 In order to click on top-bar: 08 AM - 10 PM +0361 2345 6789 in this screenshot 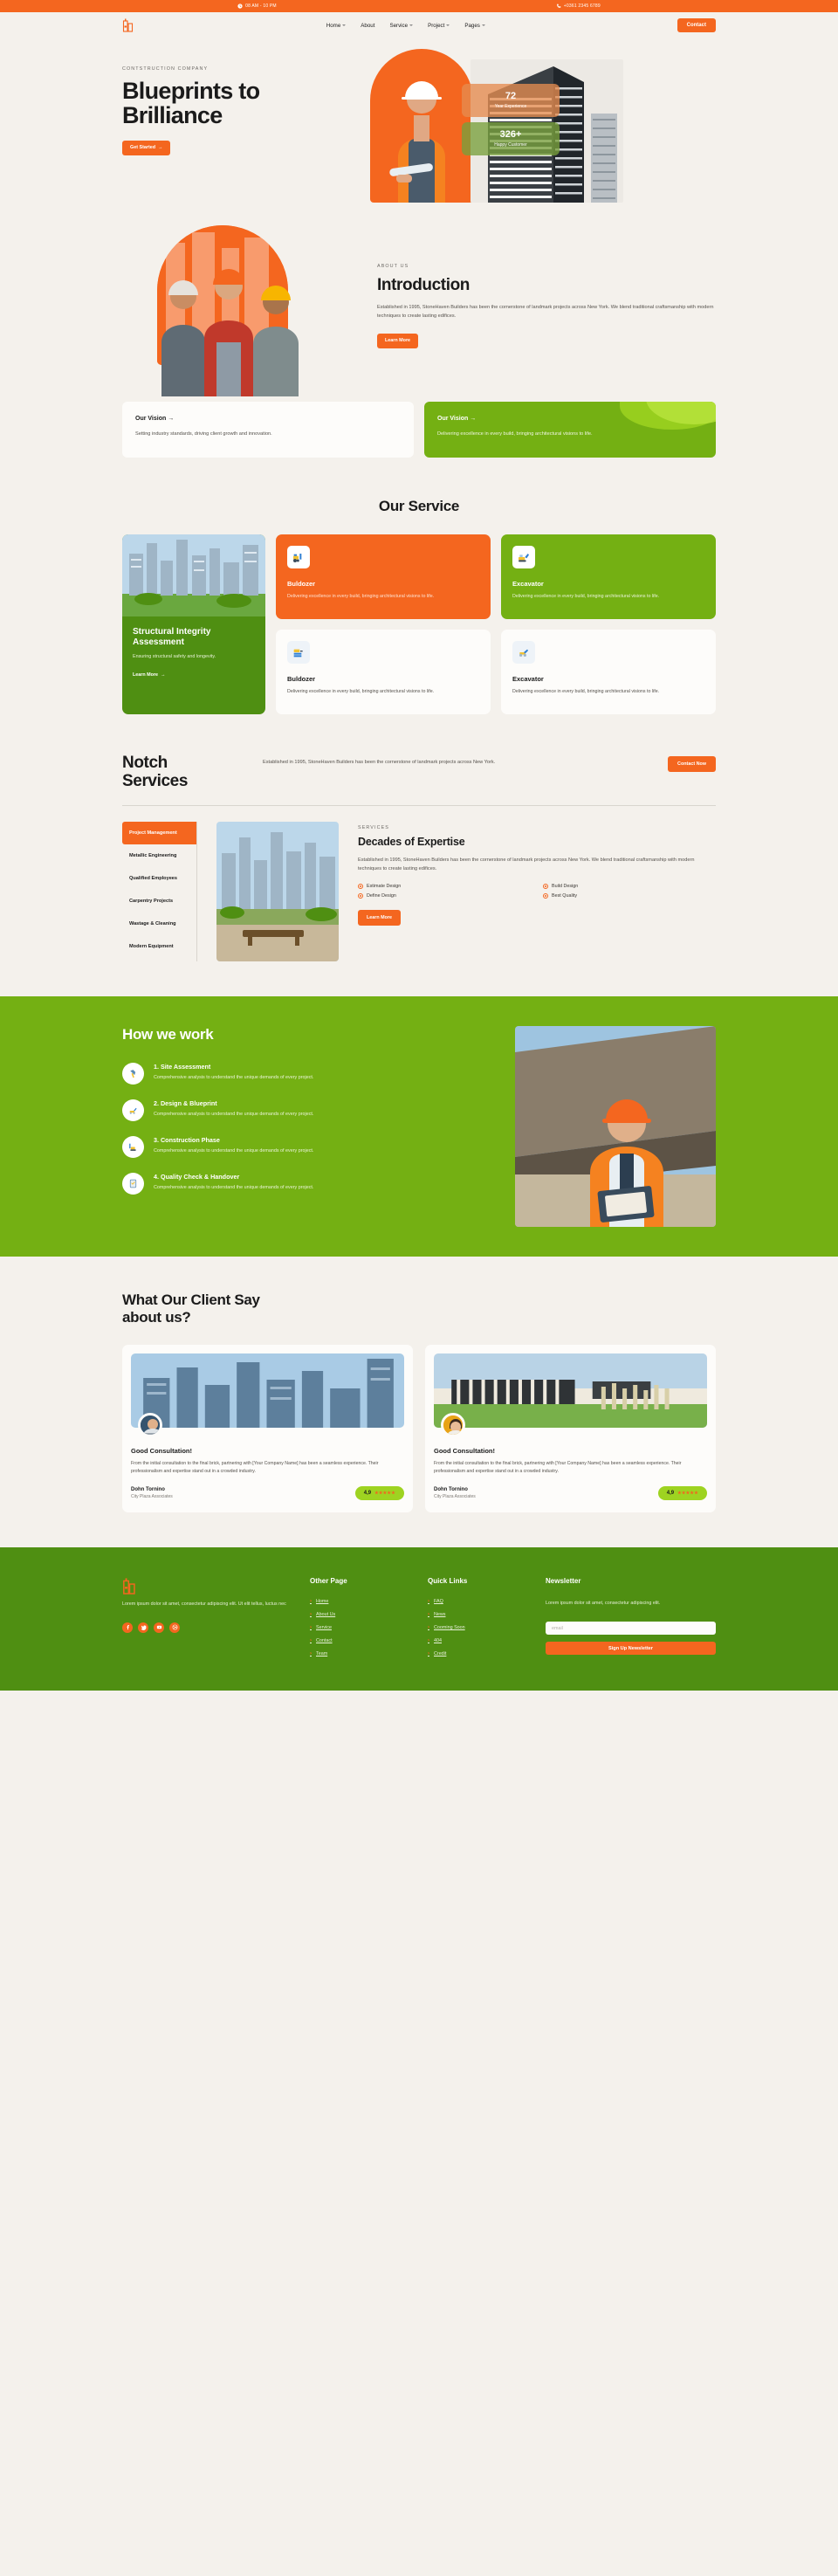, I will do `click(419, 6)`.